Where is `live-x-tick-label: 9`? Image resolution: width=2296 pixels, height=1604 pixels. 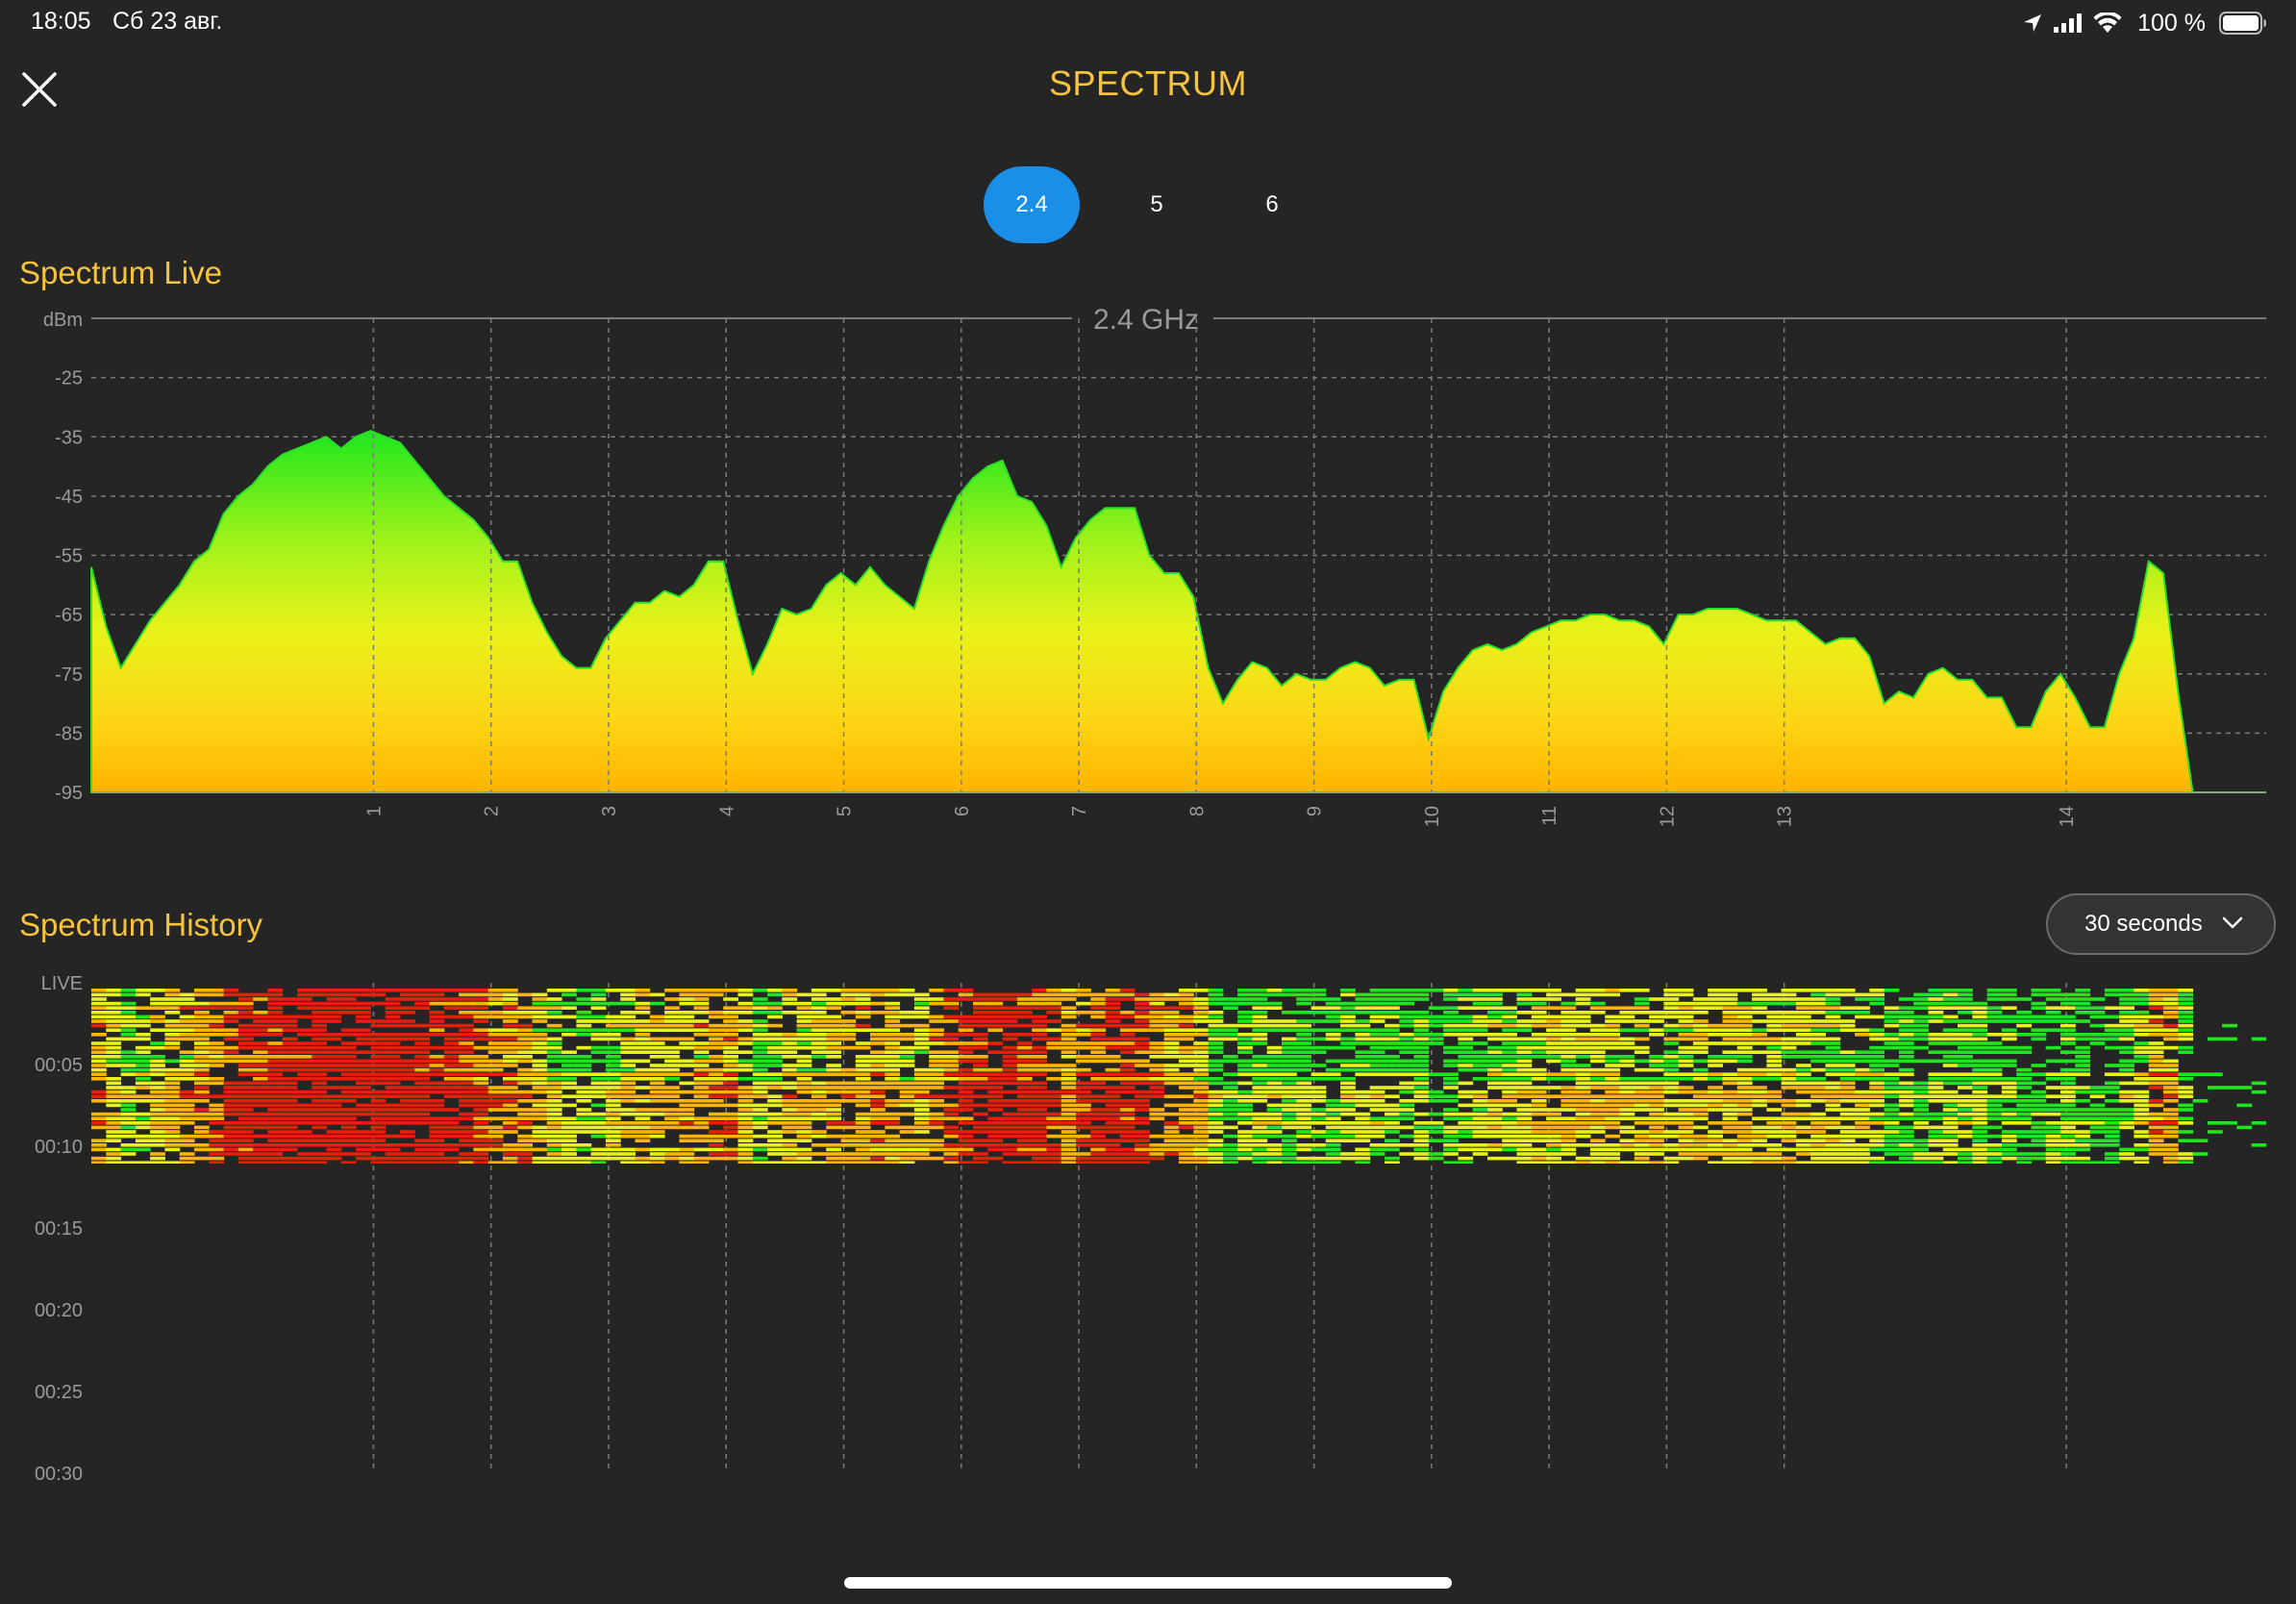 live-x-tick-label: 9 is located at coordinates (1315, 811).